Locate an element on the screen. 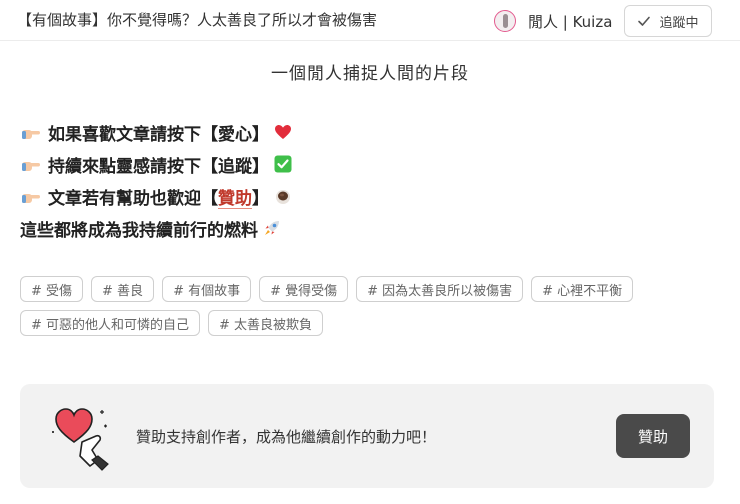 The height and width of the screenshot is (504, 740). top-bar: 【有個故事】你不覺得嗎？人太善良了所以才會被傷害 閒人 | Kuiza 追蹤中 is located at coordinates (370, 20).